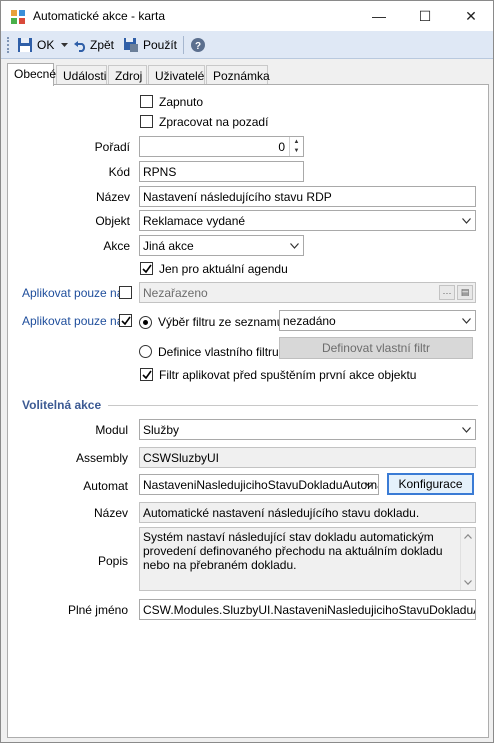 Image resolution: width=494 pixels, height=743 pixels. I want to click on ok-button: OK, so click(35, 45).